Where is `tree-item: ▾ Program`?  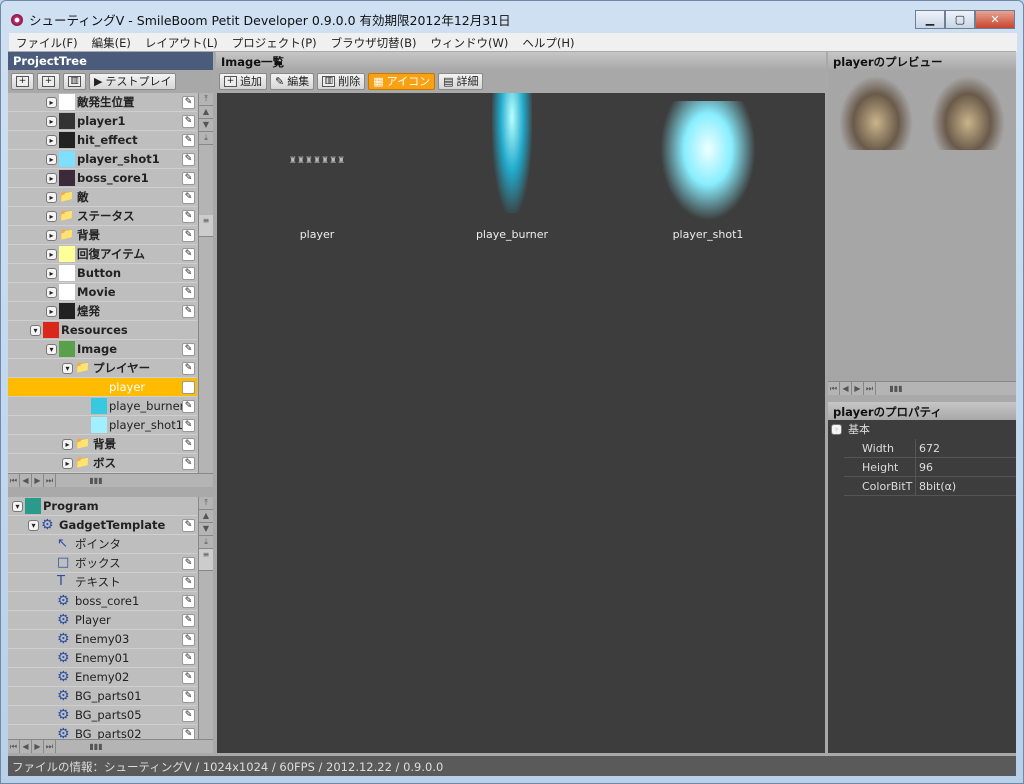
tree-item: ▾ Program is located at coordinates (102, 506).